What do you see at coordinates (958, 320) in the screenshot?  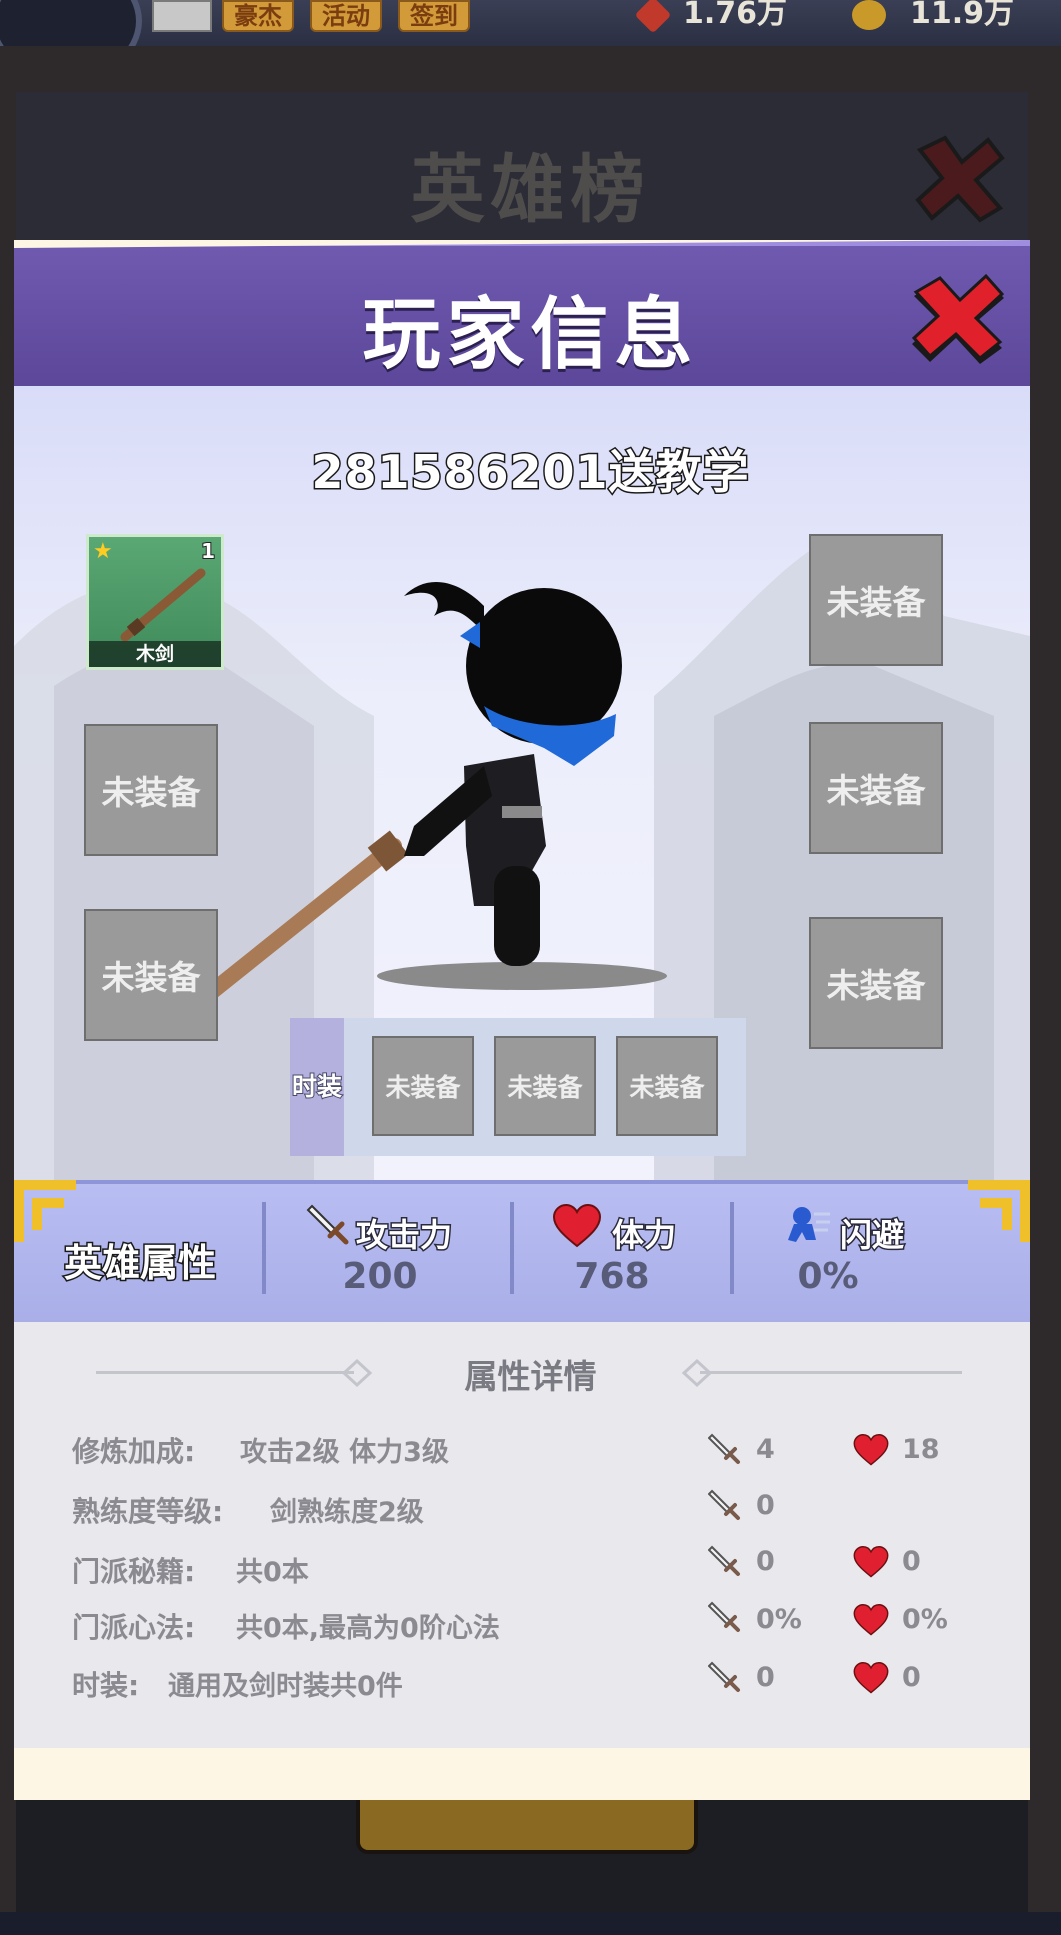 I see `close-icon` at bounding box center [958, 320].